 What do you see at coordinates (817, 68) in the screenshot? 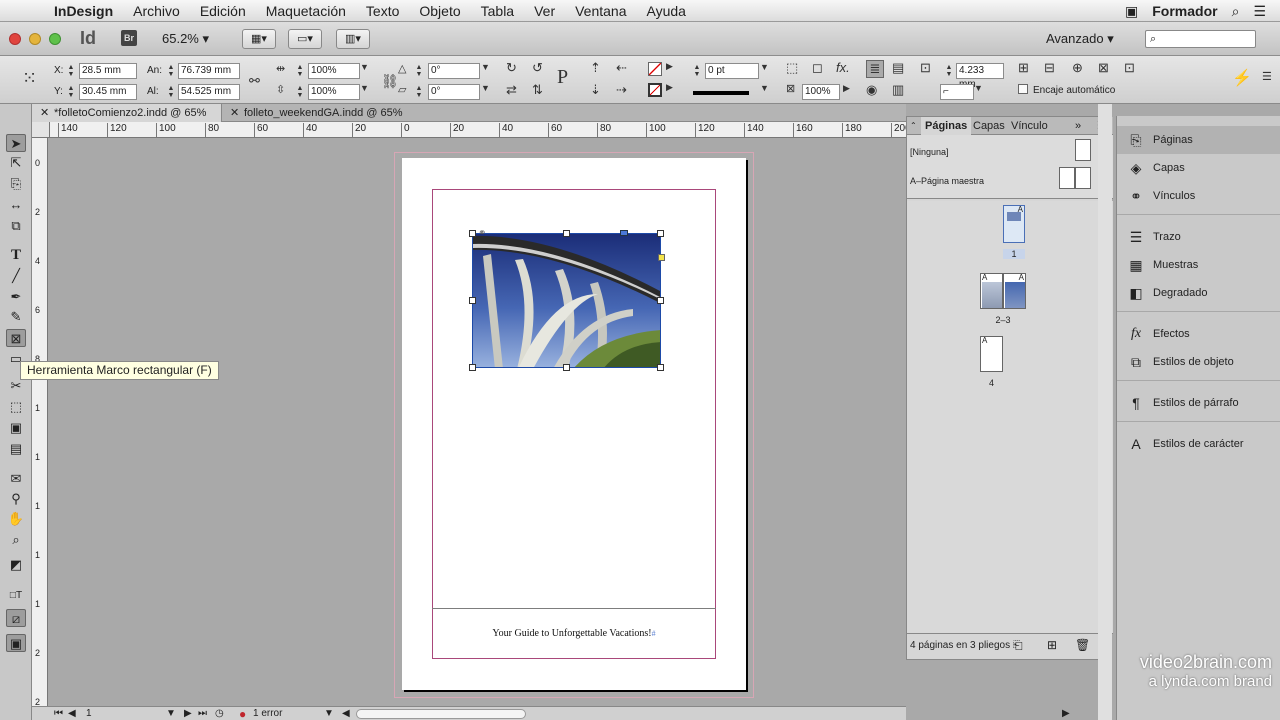
I see `drop-shadow-icon: ◻` at bounding box center [817, 68].